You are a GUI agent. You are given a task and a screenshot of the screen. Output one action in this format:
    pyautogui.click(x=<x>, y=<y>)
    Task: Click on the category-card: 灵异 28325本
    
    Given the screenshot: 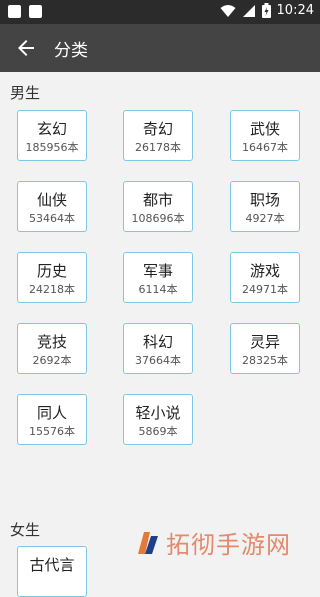 What is the action you would take?
    pyautogui.click(x=265, y=348)
    